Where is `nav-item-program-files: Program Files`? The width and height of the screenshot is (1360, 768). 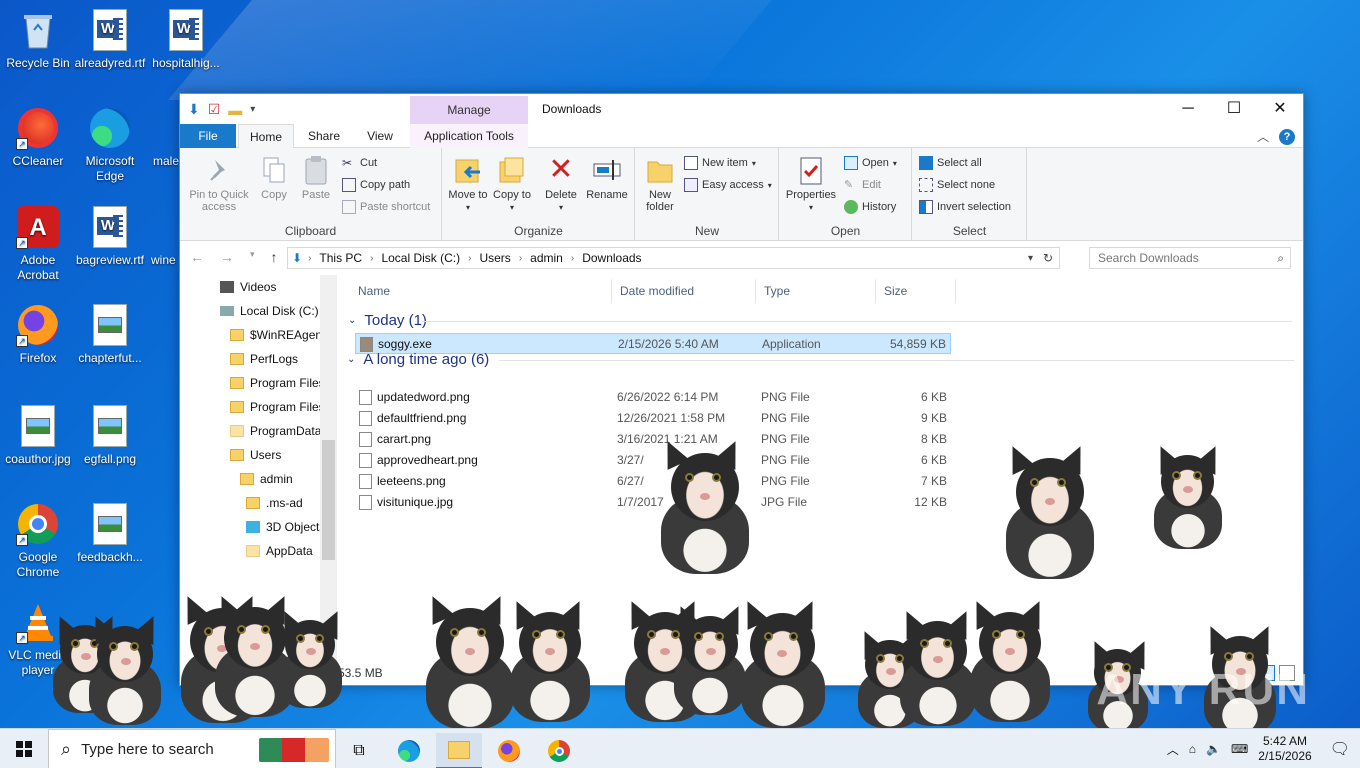 nav-item-program-files: Program Files is located at coordinates (277, 383).